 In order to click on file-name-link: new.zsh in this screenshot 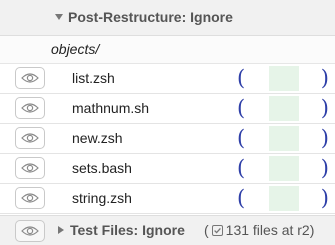, I will do `click(97, 138)`.